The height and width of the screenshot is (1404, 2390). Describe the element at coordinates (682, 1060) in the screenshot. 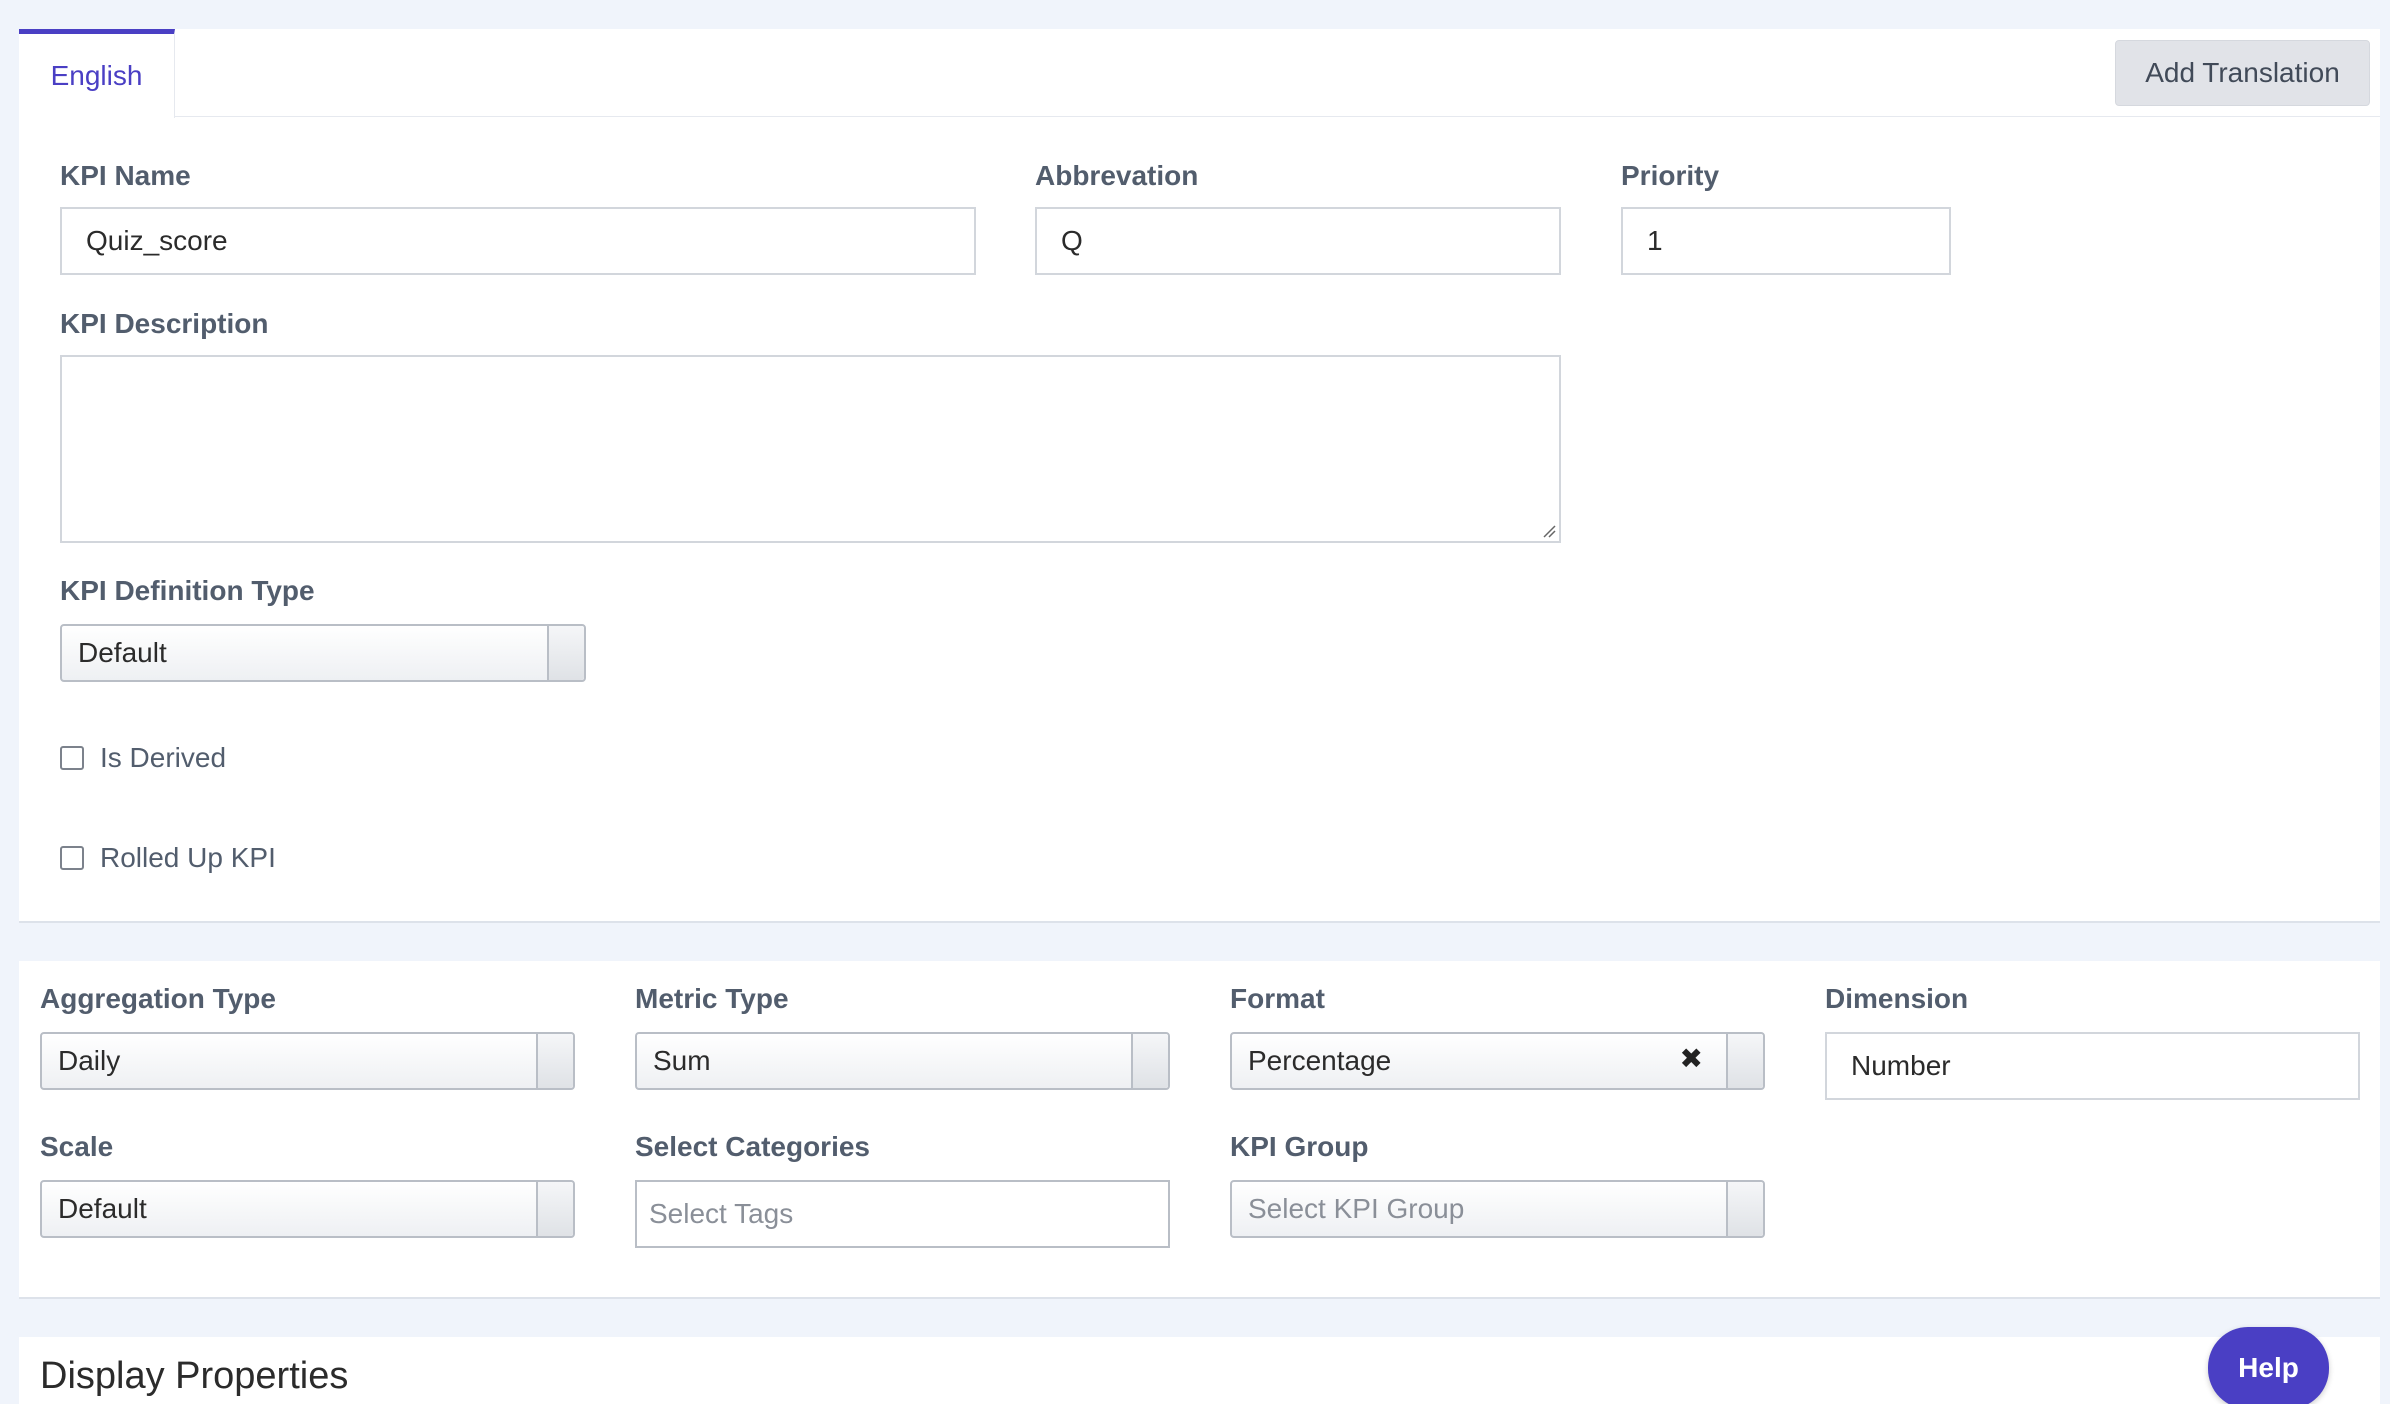

I see `metric-type-value: Sum` at that location.